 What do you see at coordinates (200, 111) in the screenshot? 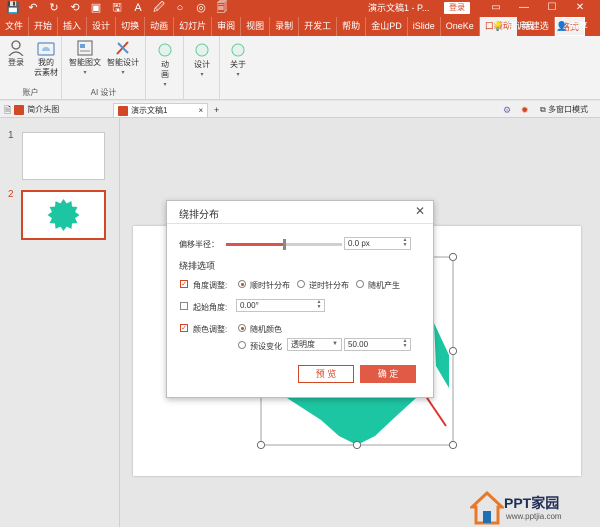
I see `tab-close-icon: ×` at bounding box center [200, 111].